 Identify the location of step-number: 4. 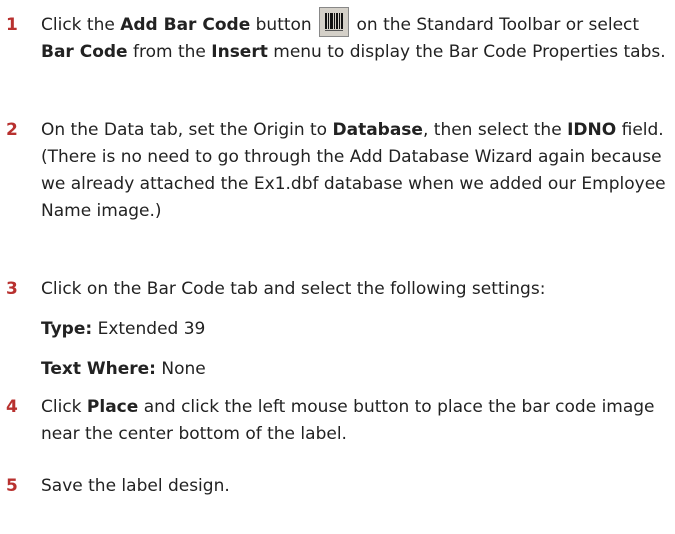
(12, 407).